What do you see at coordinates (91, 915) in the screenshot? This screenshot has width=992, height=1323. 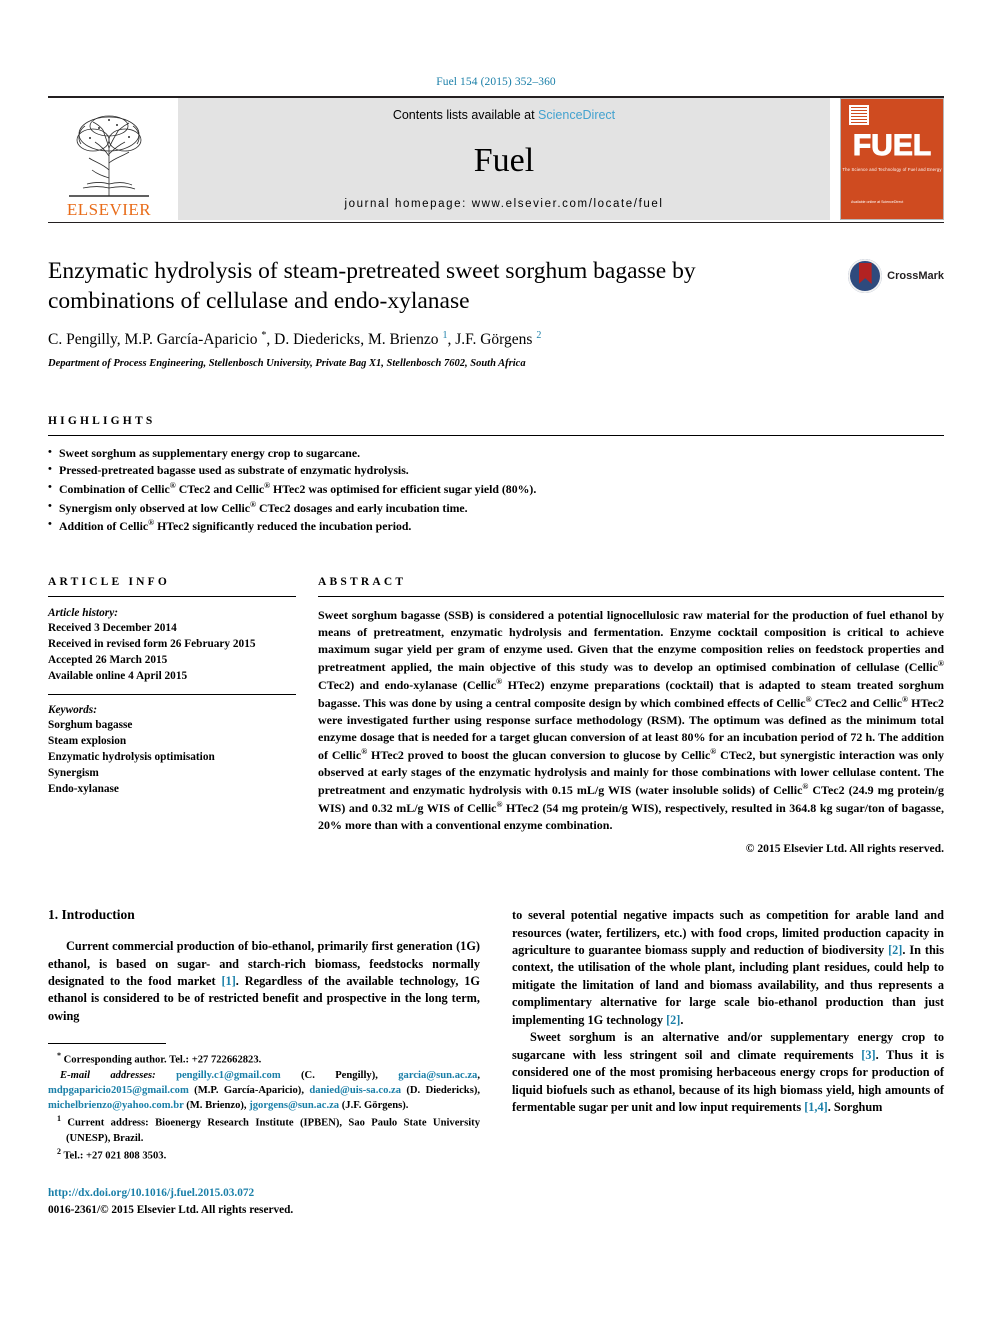 I see `section-title-introduction: 1. Introduction` at bounding box center [91, 915].